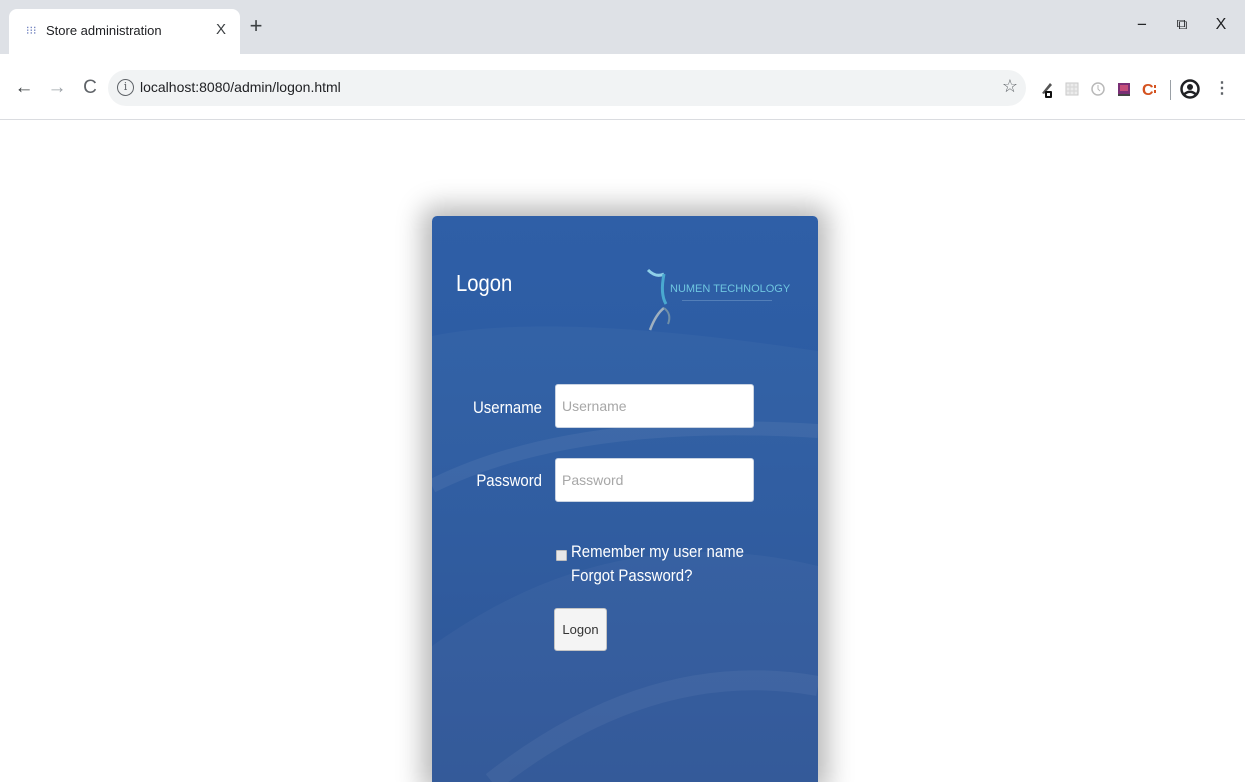 The width and height of the screenshot is (1245, 782). What do you see at coordinates (240, 87) in the screenshot?
I see `url-text: localhost:8080/admin/logon.html` at bounding box center [240, 87].